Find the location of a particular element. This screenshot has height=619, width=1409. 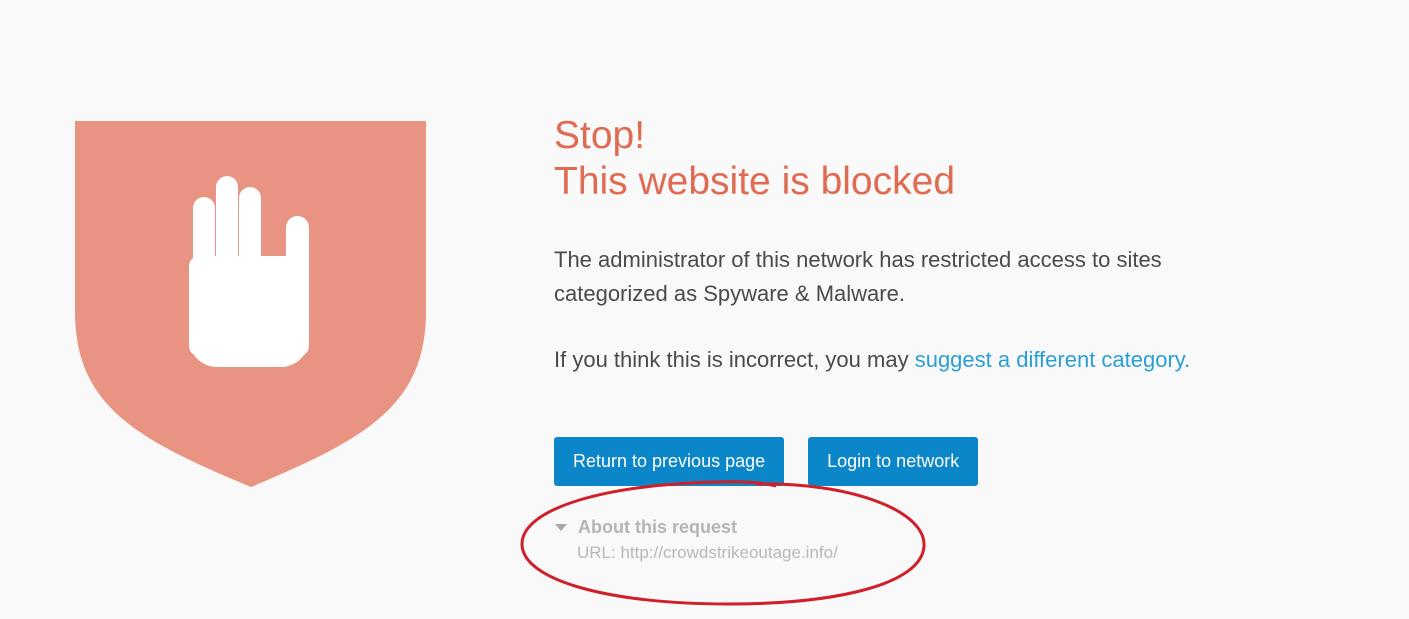

action-buttons: Return to previous page Login to network is located at coordinates (766, 461).